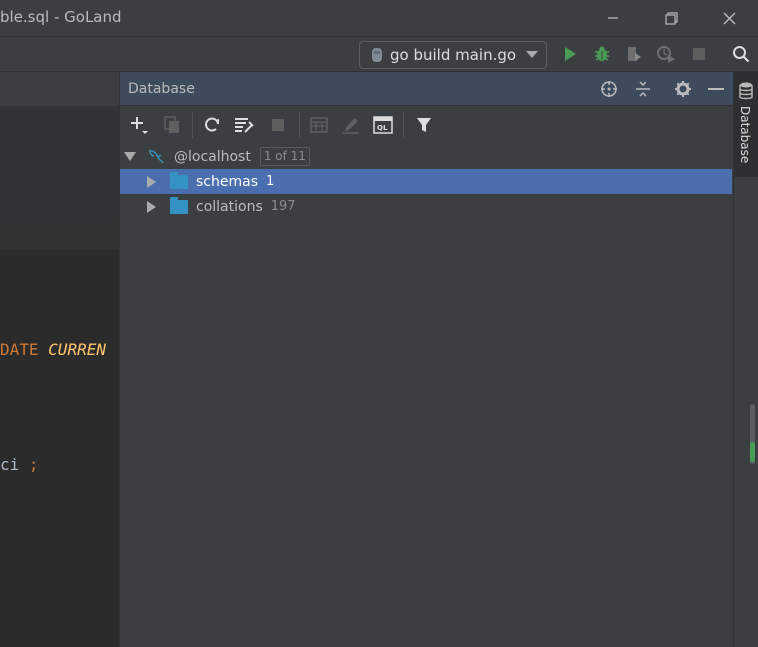  I want to click on refresh-icon, so click(212, 124).